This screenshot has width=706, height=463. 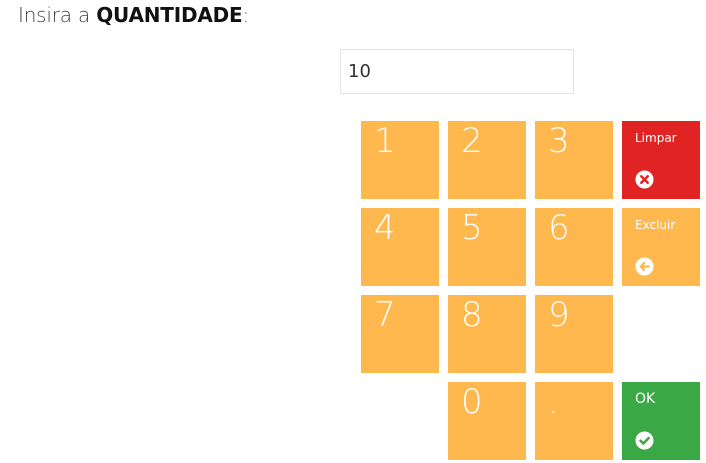 I want to click on page-title: Insira a QUANTIDADE:, so click(x=133, y=15).